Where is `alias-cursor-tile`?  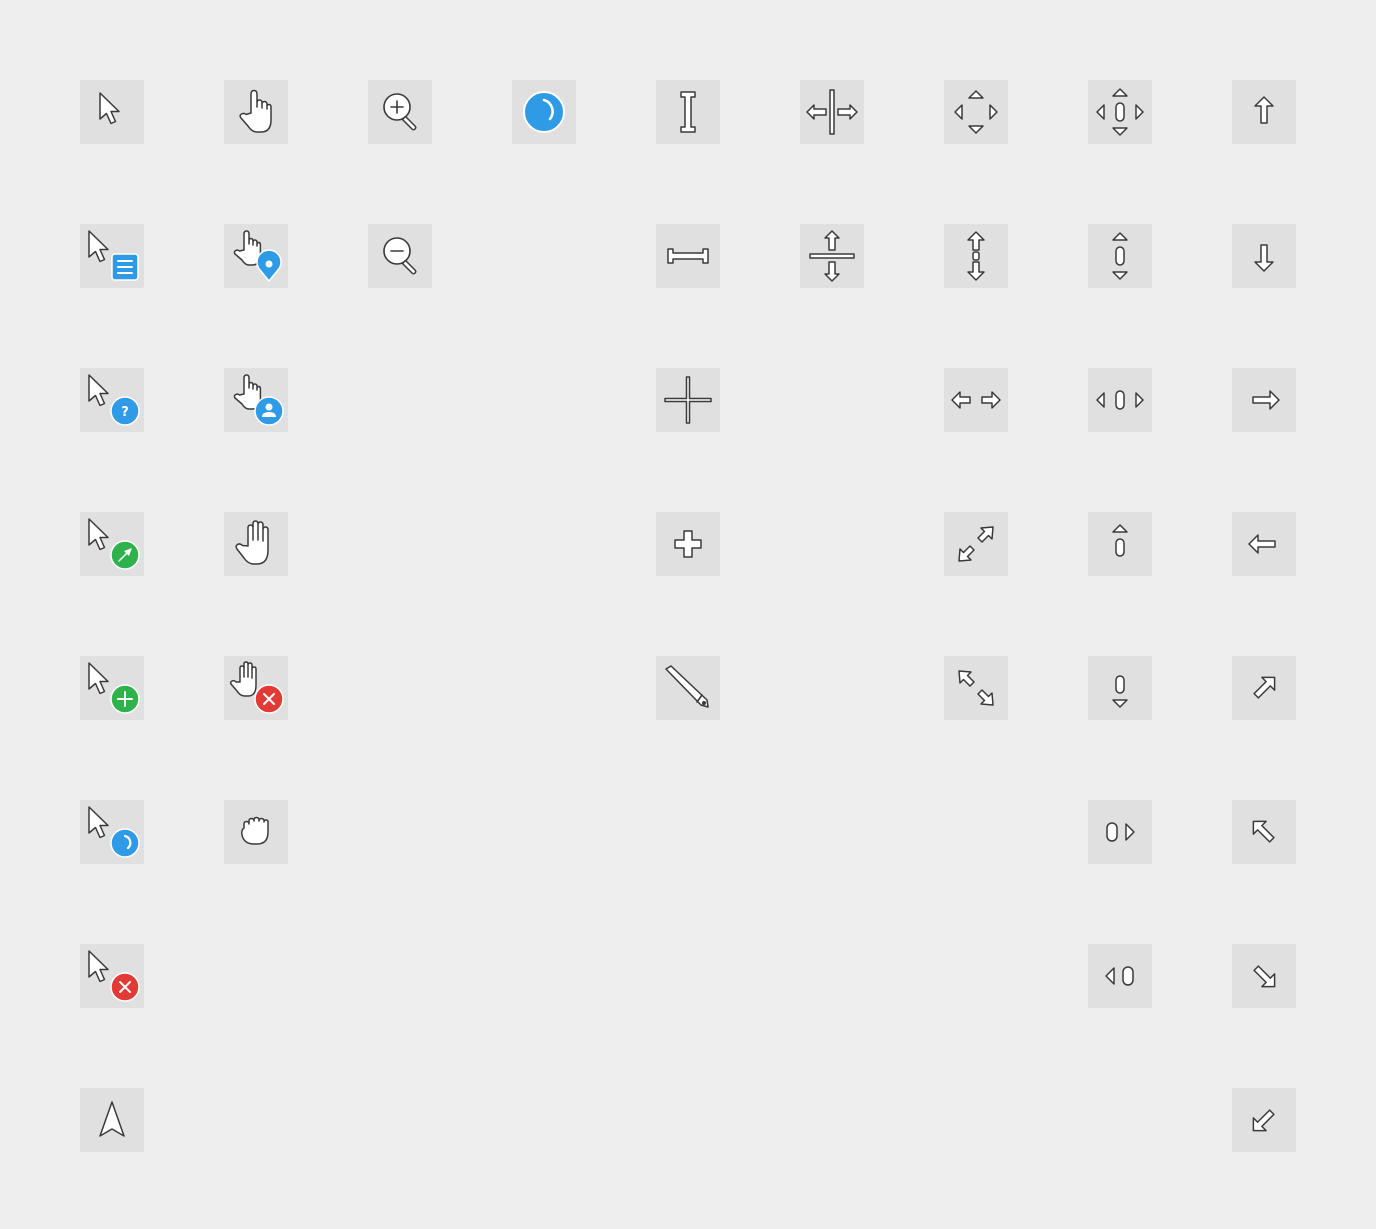
alias-cursor-tile is located at coordinates (112, 544).